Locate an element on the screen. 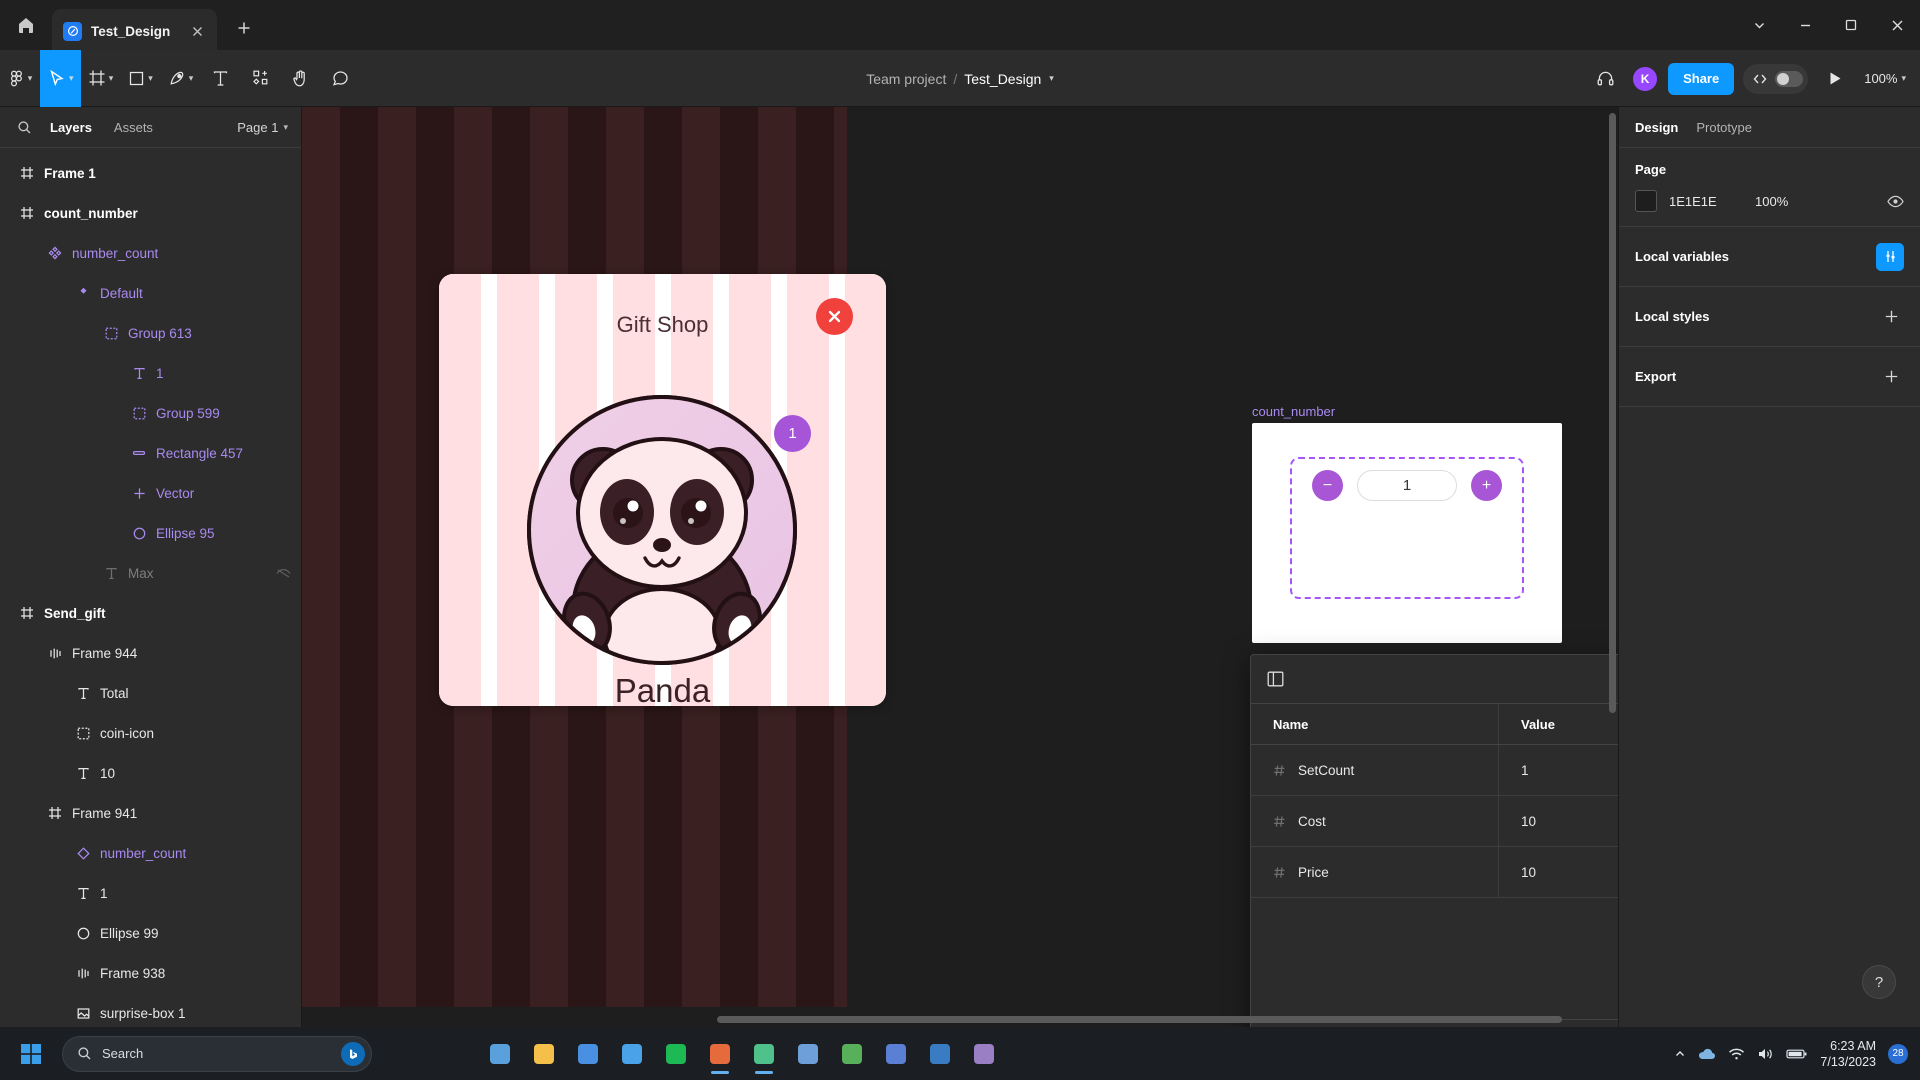 The width and height of the screenshot is (1920, 1080). battery-icon is located at coordinates (1797, 1054).